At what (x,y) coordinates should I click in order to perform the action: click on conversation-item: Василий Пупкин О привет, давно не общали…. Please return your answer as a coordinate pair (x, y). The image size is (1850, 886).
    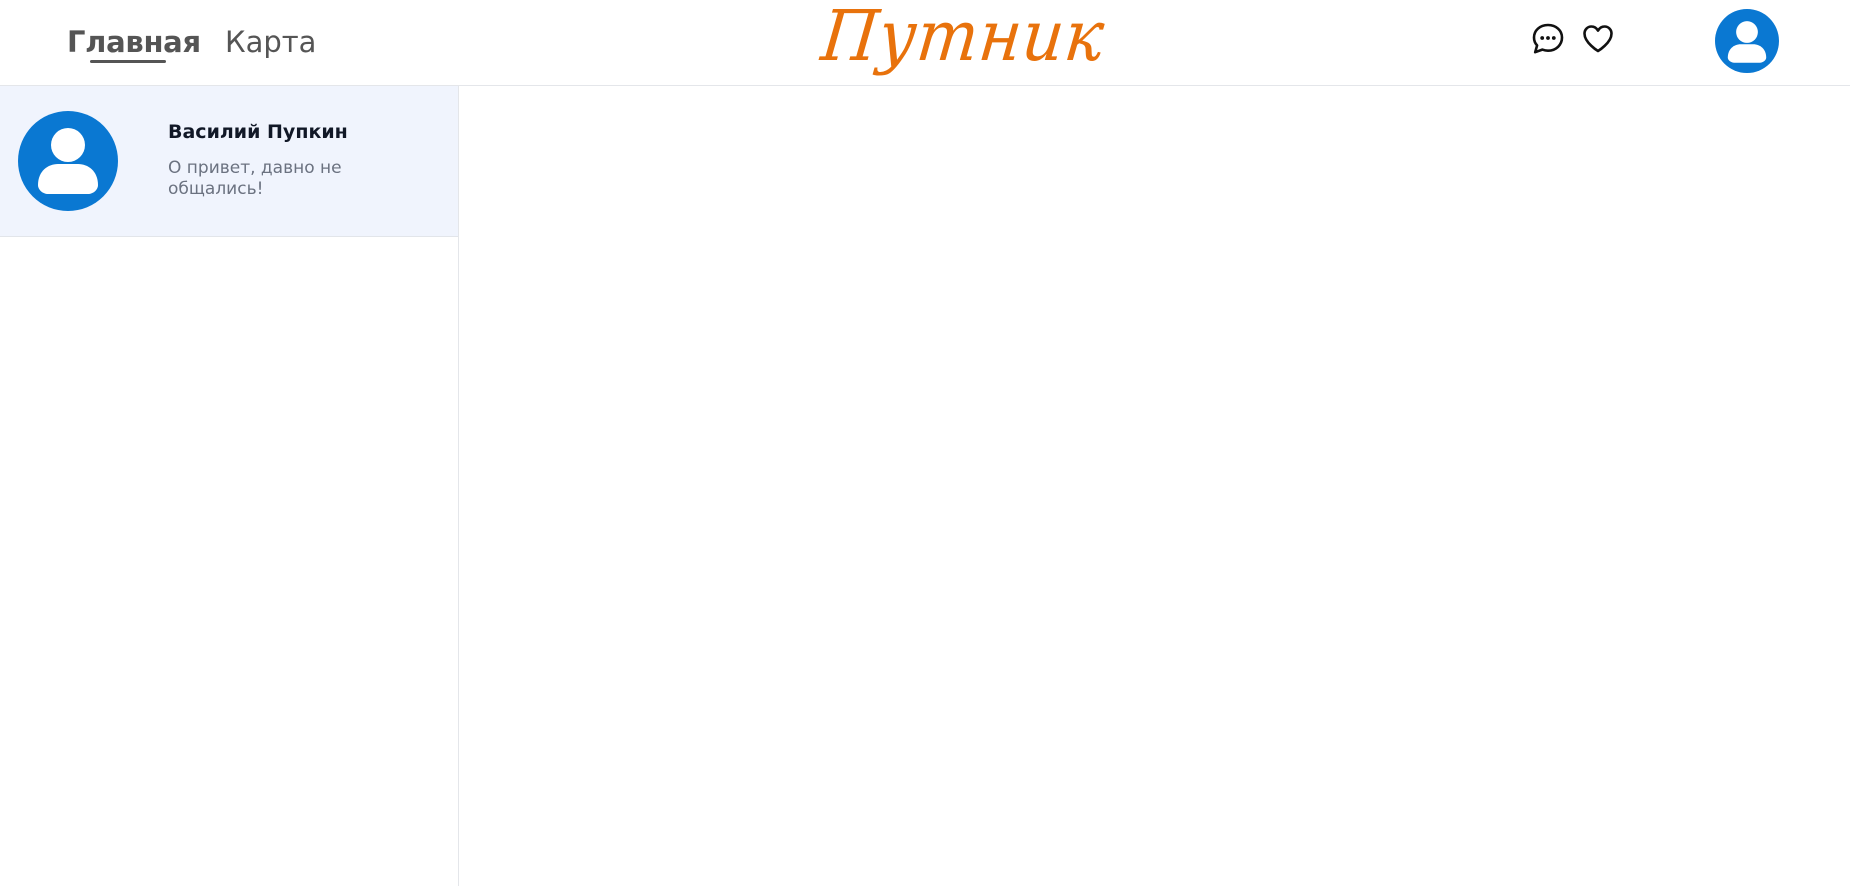
    Looking at the image, I should click on (229, 161).